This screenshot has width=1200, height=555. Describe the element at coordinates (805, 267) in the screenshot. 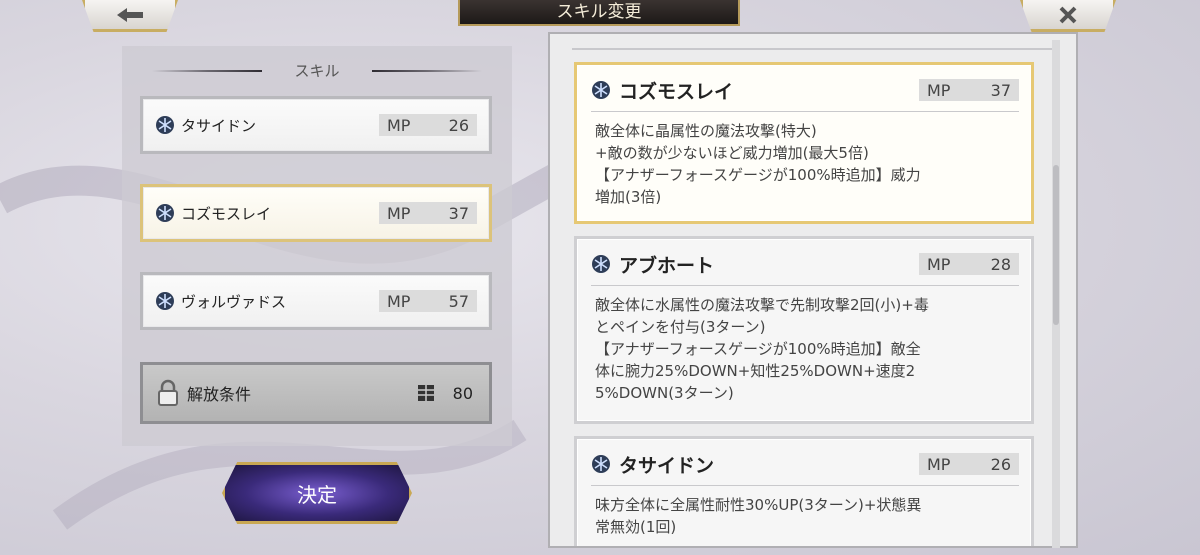

I see `detail-header: アブホート MP 28` at that location.